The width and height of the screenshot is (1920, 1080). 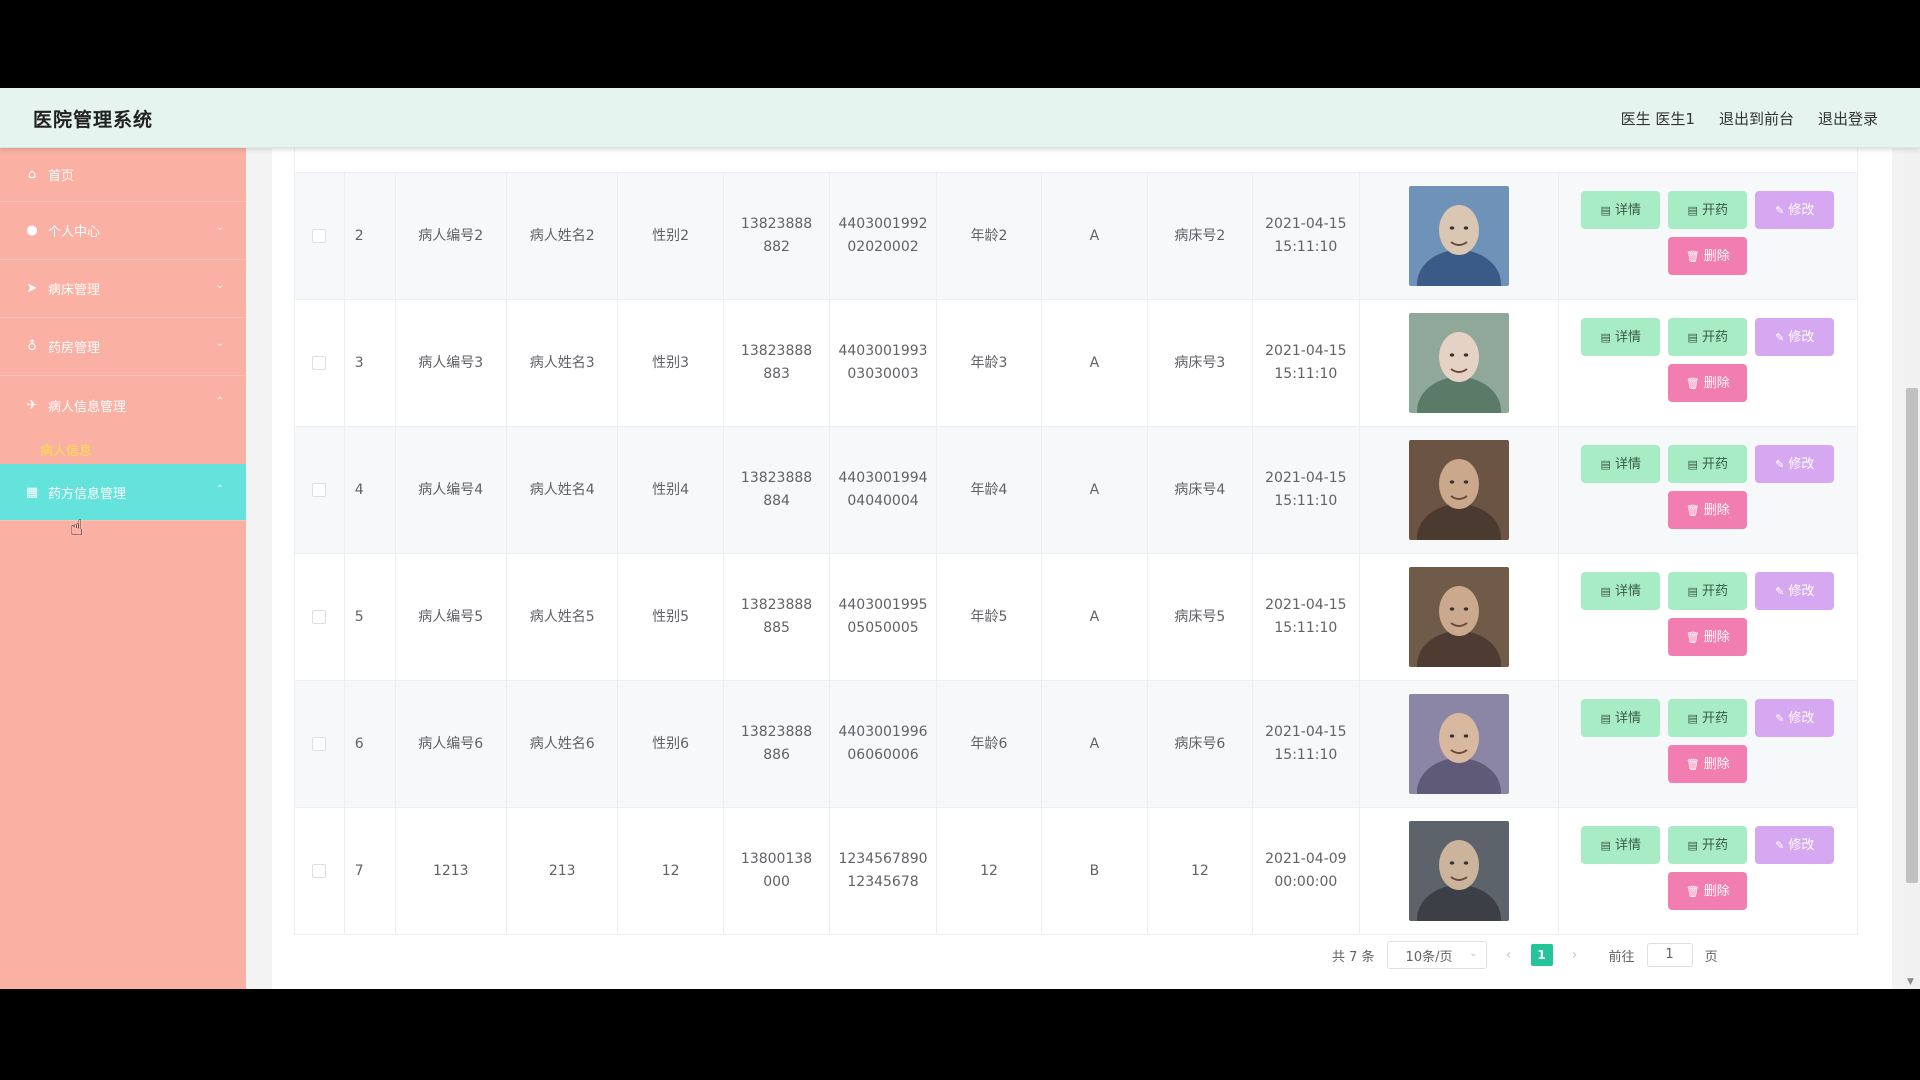 I want to click on sidebar-item-home: ⌂ 首页, so click(x=123, y=175).